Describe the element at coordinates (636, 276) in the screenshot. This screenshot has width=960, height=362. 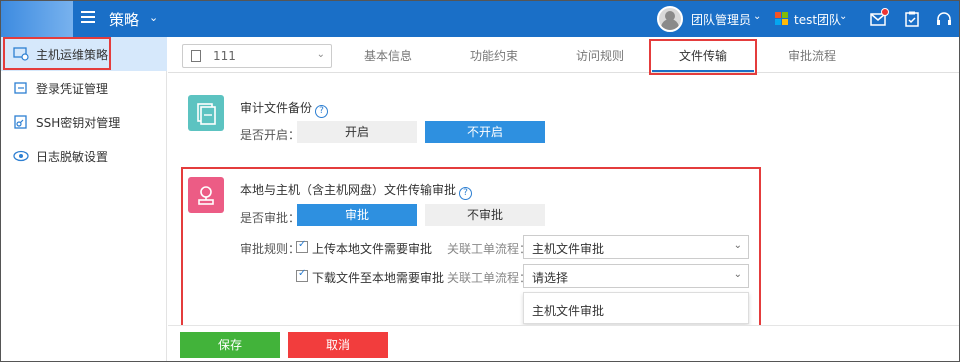
I see `flow-select-download: 请选择 ⌄` at that location.